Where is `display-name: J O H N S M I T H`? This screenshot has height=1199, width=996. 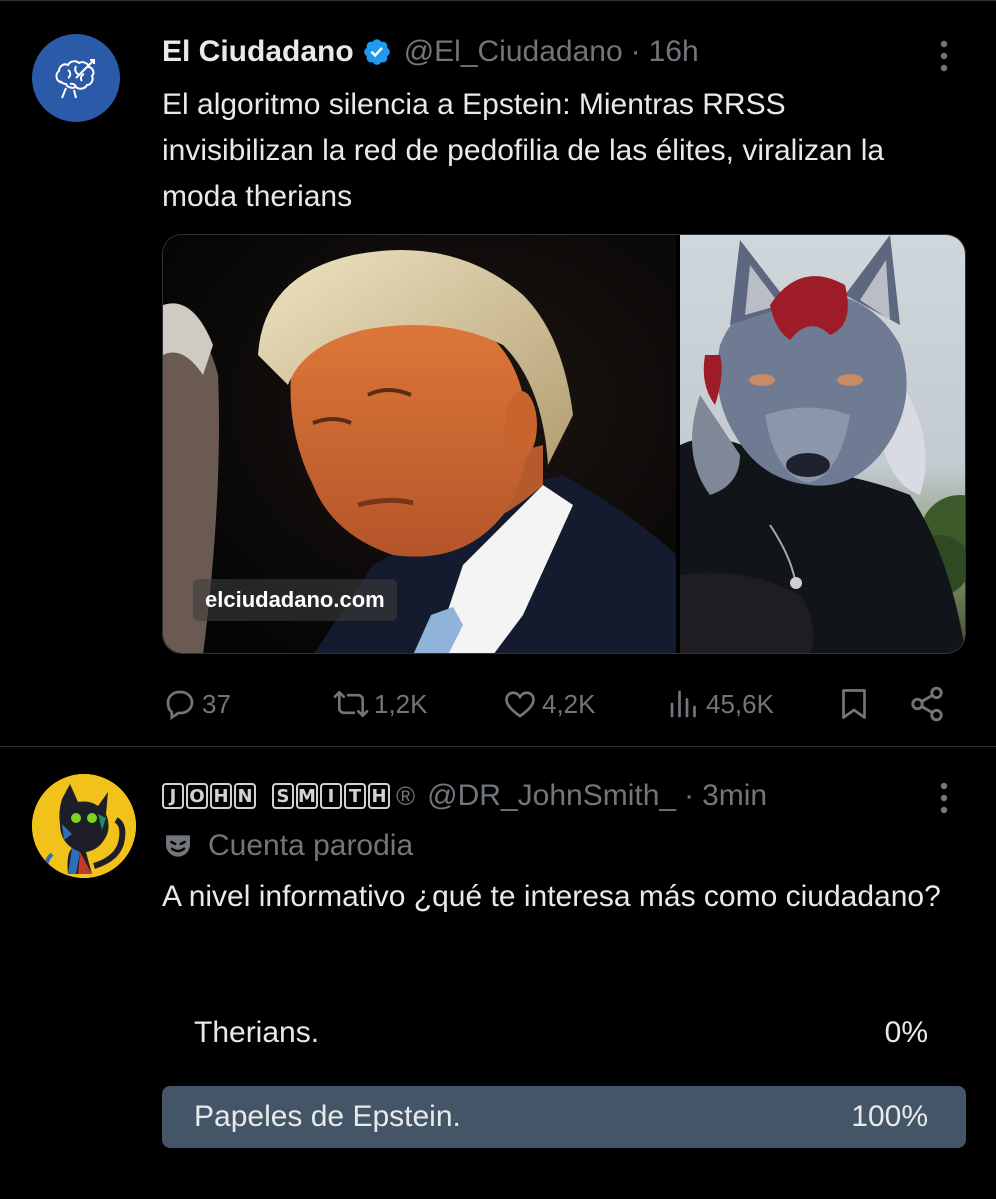 display-name: J O H N S M I T H is located at coordinates (277, 796).